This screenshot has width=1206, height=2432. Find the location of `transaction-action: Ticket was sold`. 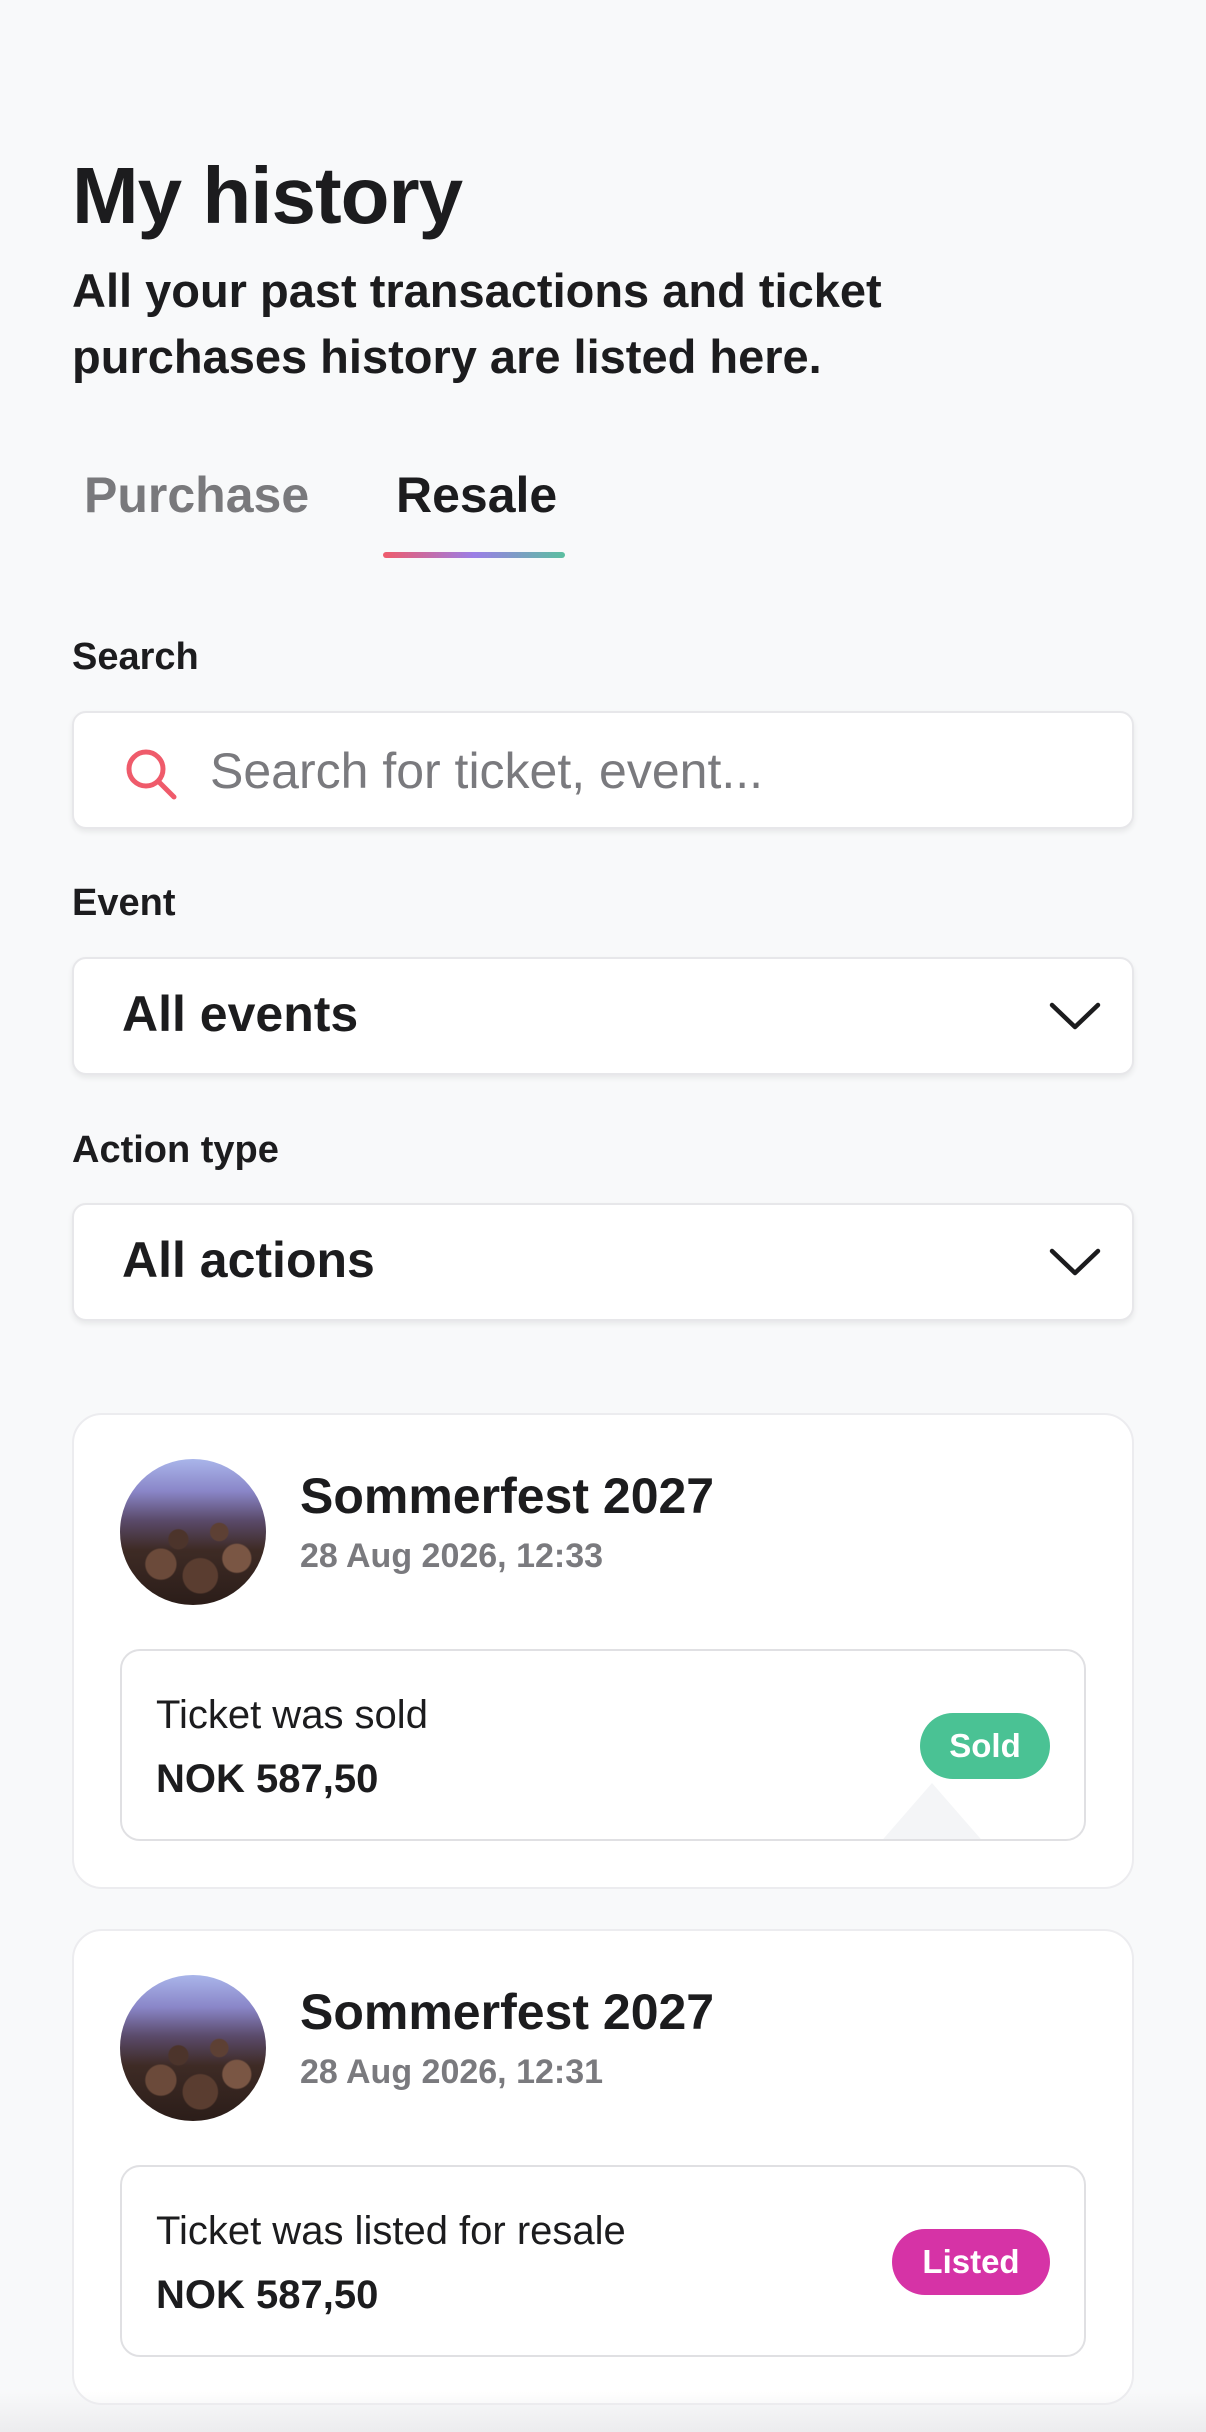

transaction-action: Ticket was sold is located at coordinates (292, 1715).